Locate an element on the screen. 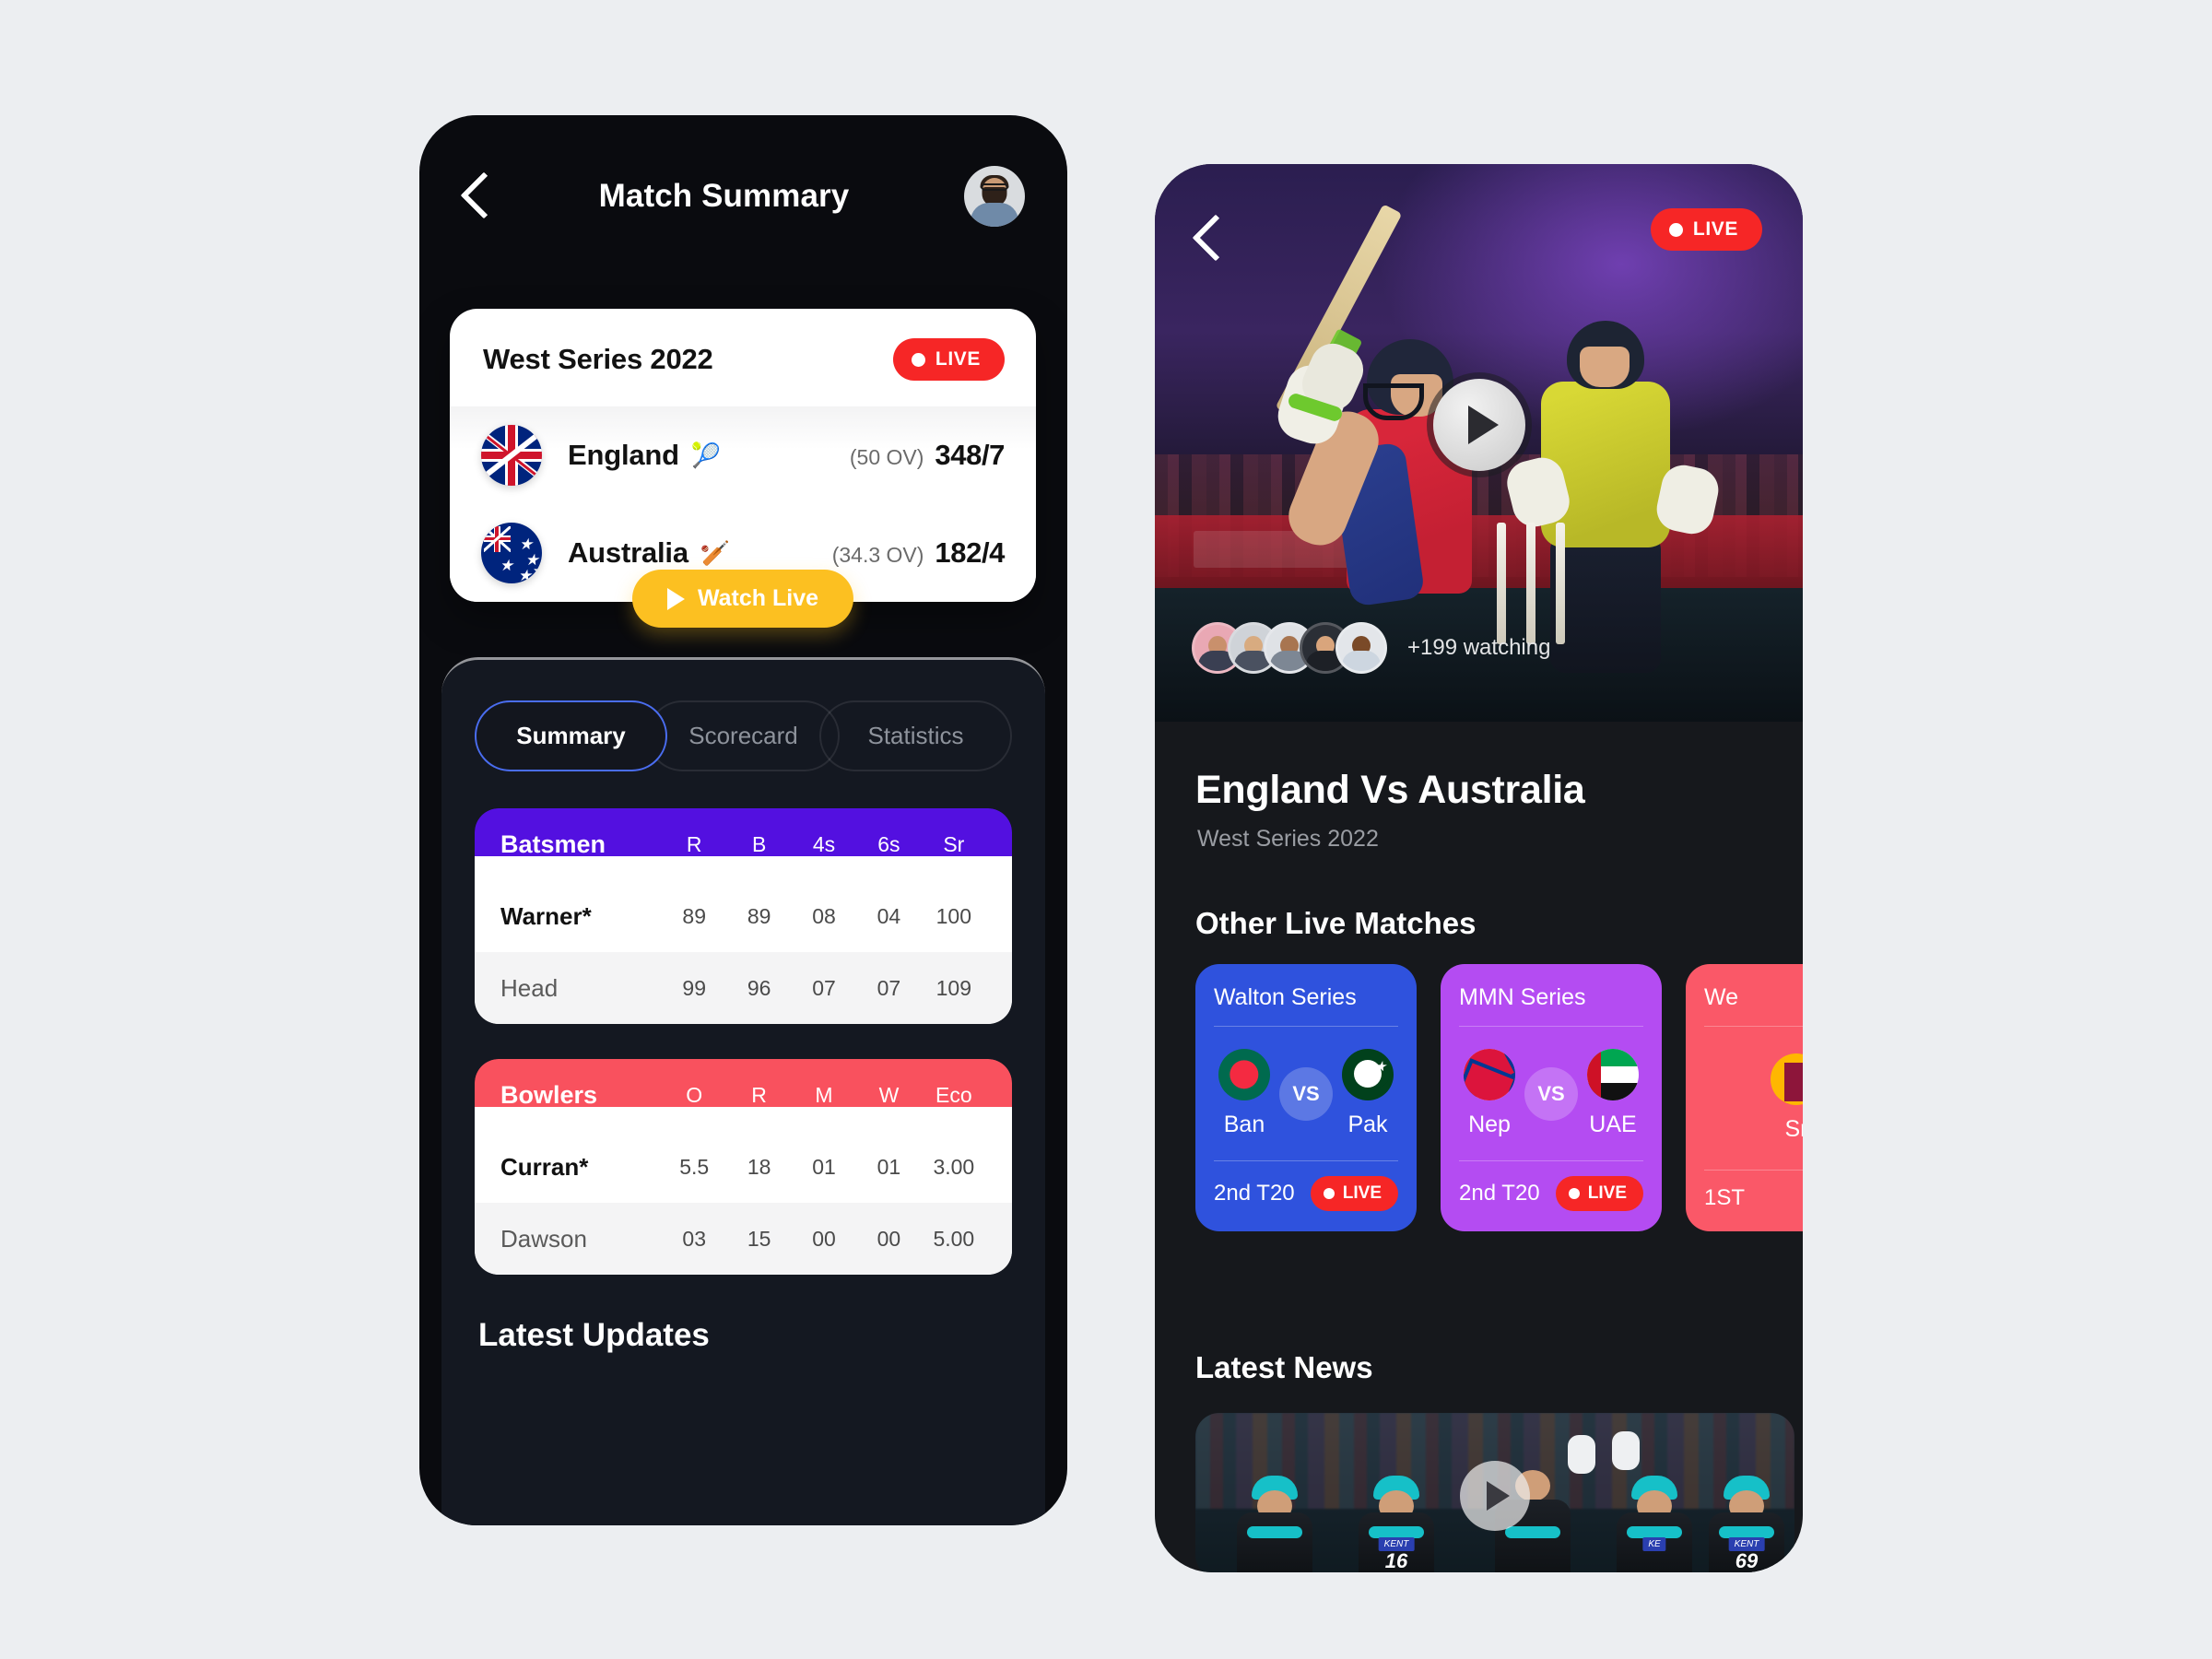 This screenshot has width=2212, height=1659. column-header: W is located at coordinates (889, 1094).